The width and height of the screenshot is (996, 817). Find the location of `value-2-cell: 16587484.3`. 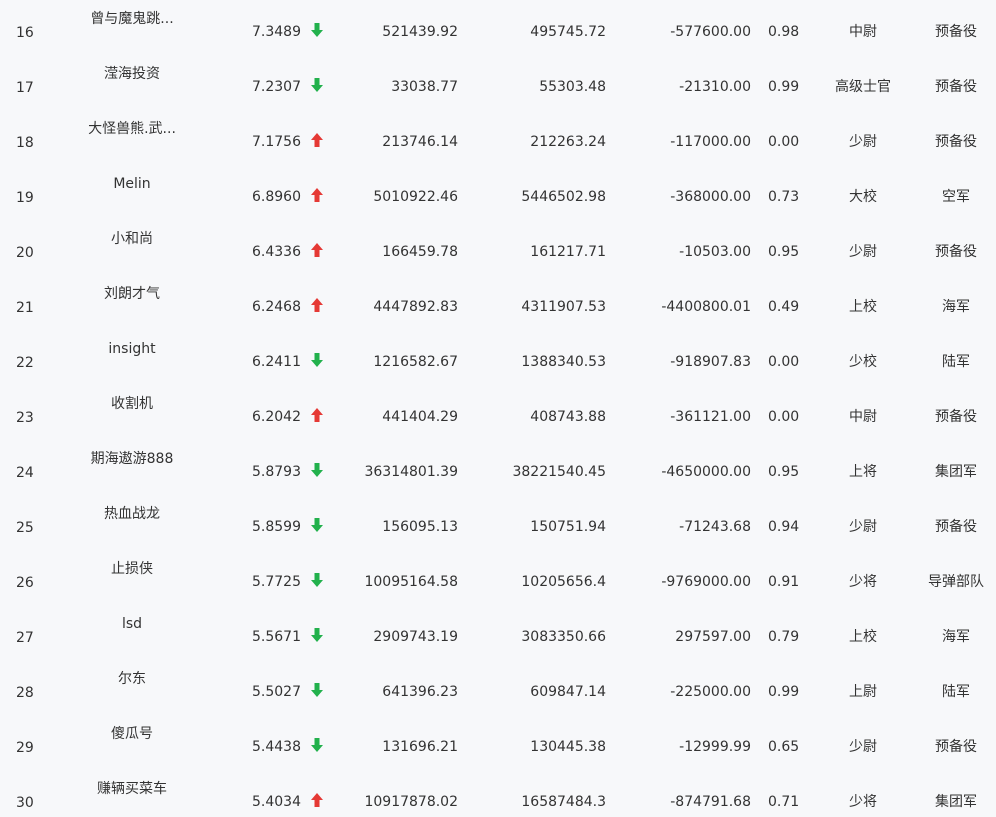

value-2-cell: 16587484.3 is located at coordinates (563, 802).